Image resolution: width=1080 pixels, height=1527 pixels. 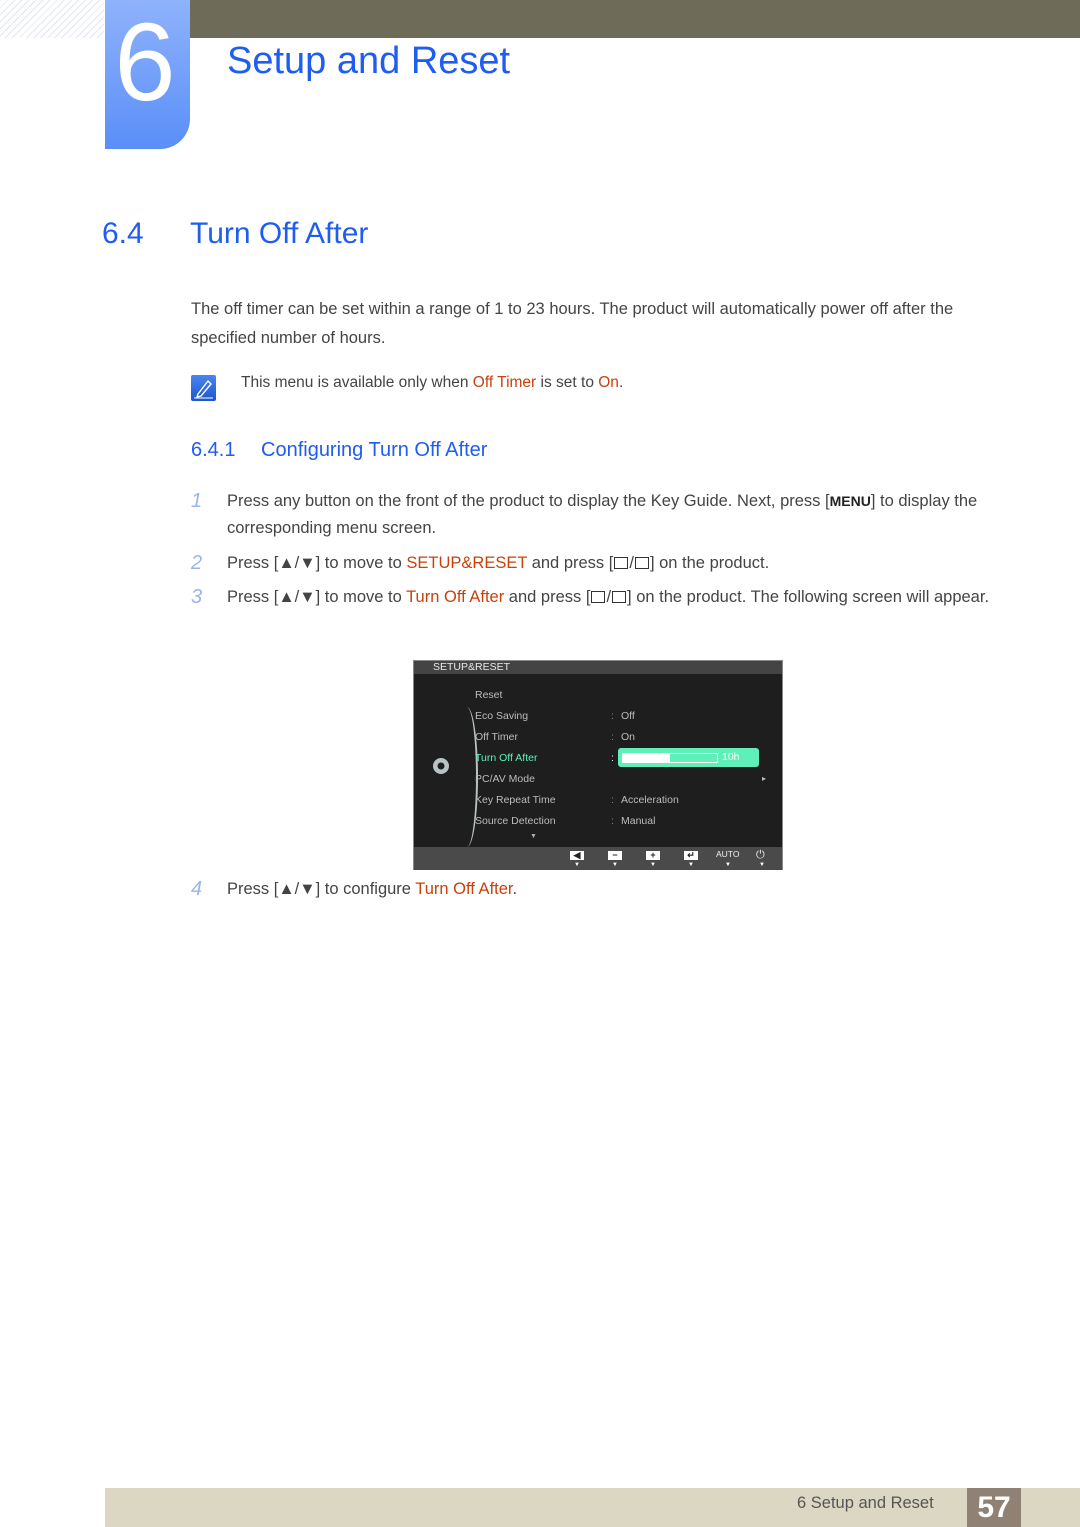 I want to click on osd-slider: 10h, so click(x=688, y=757).